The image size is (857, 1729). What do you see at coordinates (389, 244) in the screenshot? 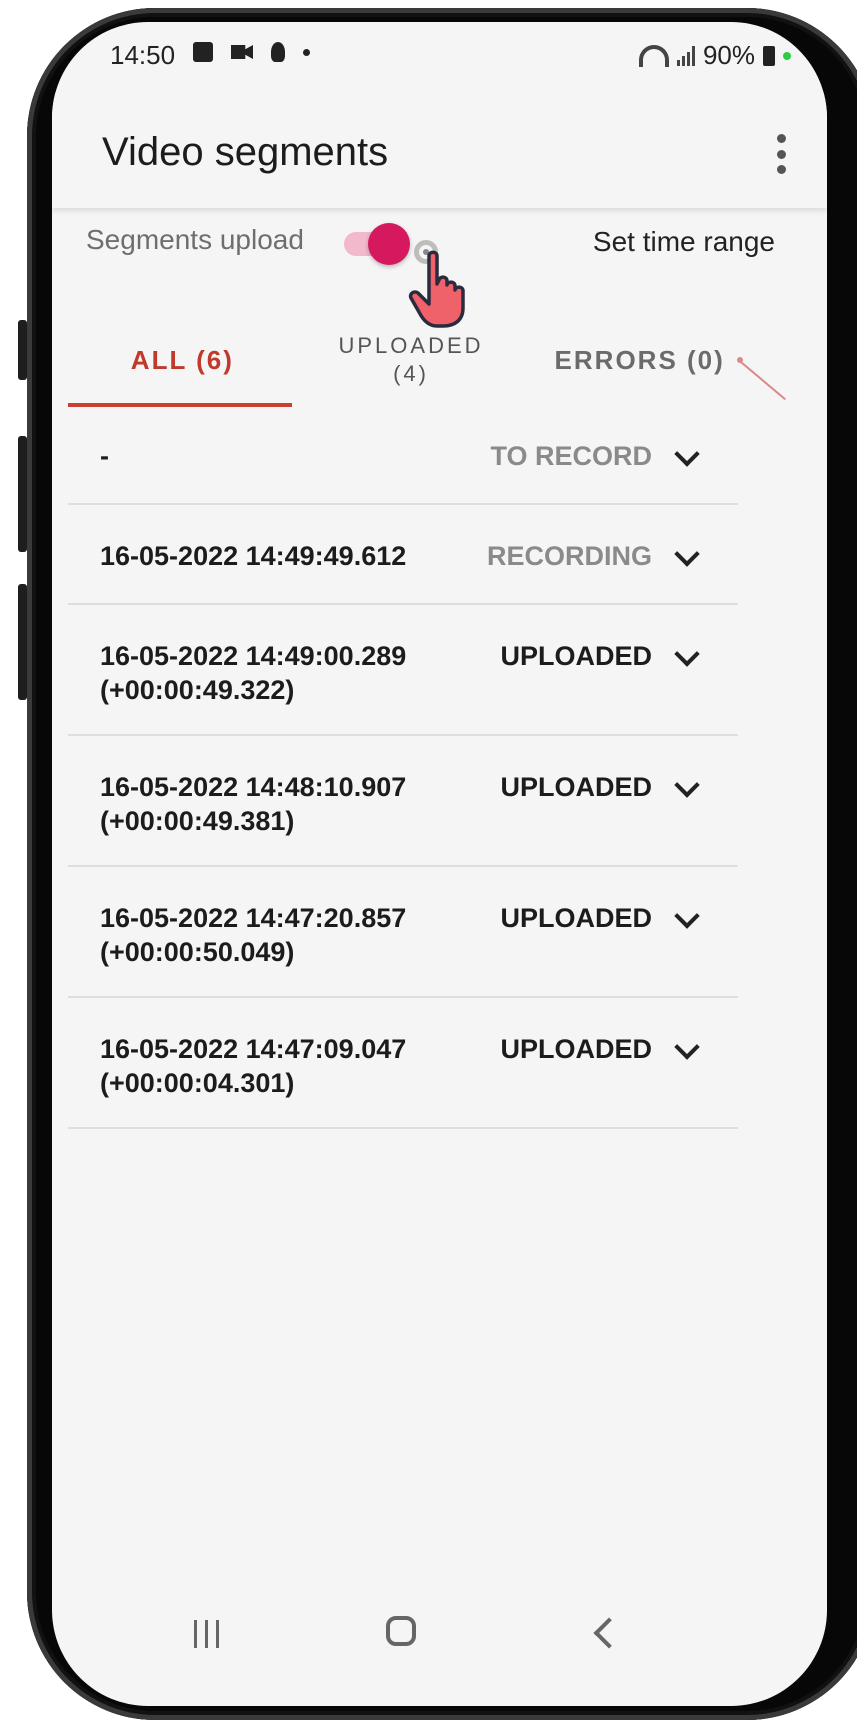
I see `toggle-knob` at bounding box center [389, 244].